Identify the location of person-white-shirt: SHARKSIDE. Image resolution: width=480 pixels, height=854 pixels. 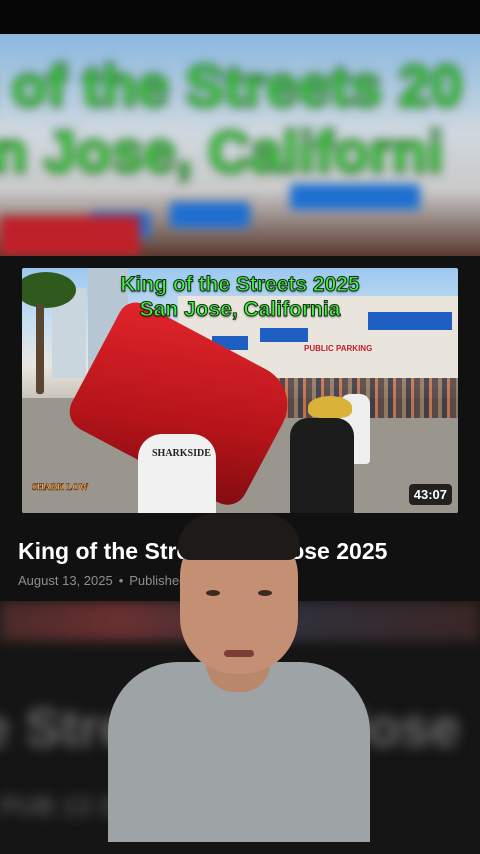
(177, 473).